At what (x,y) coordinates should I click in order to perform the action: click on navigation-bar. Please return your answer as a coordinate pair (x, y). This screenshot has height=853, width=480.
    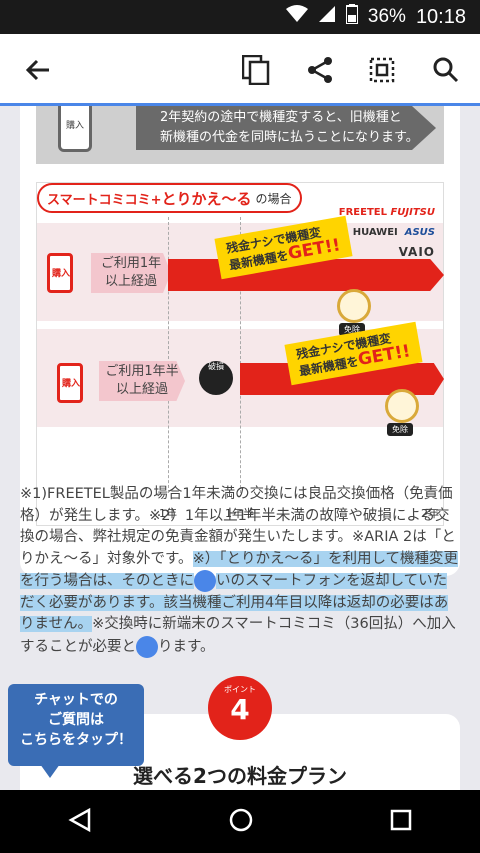
    Looking at the image, I should click on (240, 821).